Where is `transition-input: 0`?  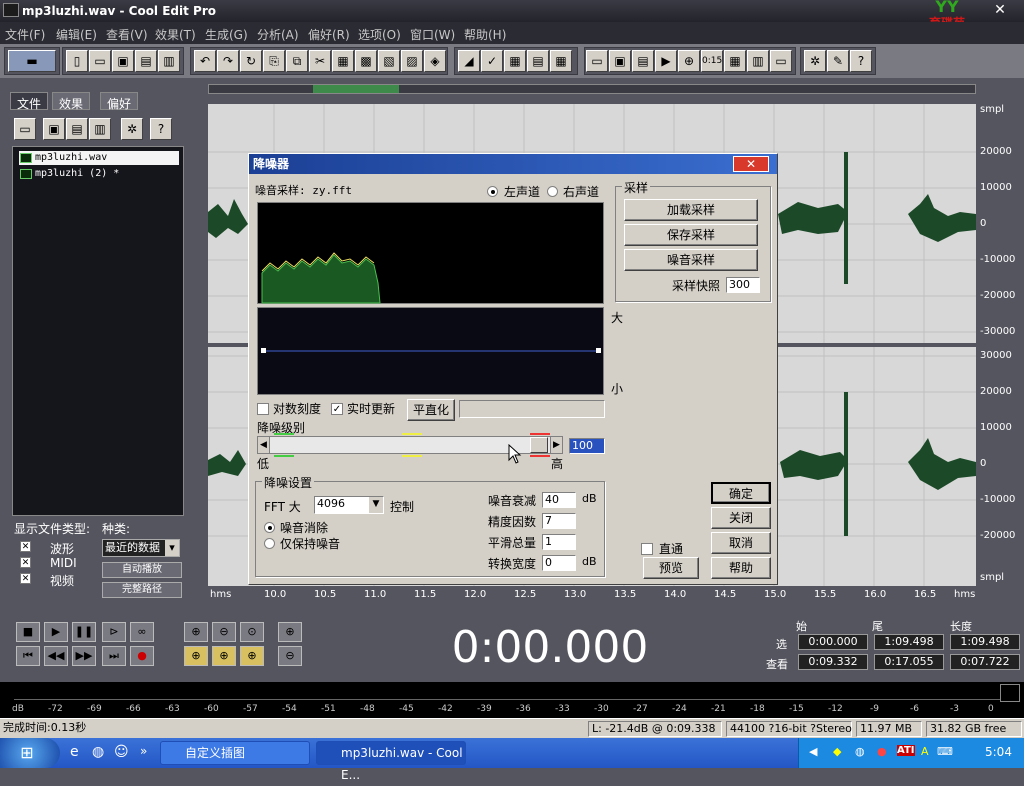
transition-input: 0 is located at coordinates (559, 563).